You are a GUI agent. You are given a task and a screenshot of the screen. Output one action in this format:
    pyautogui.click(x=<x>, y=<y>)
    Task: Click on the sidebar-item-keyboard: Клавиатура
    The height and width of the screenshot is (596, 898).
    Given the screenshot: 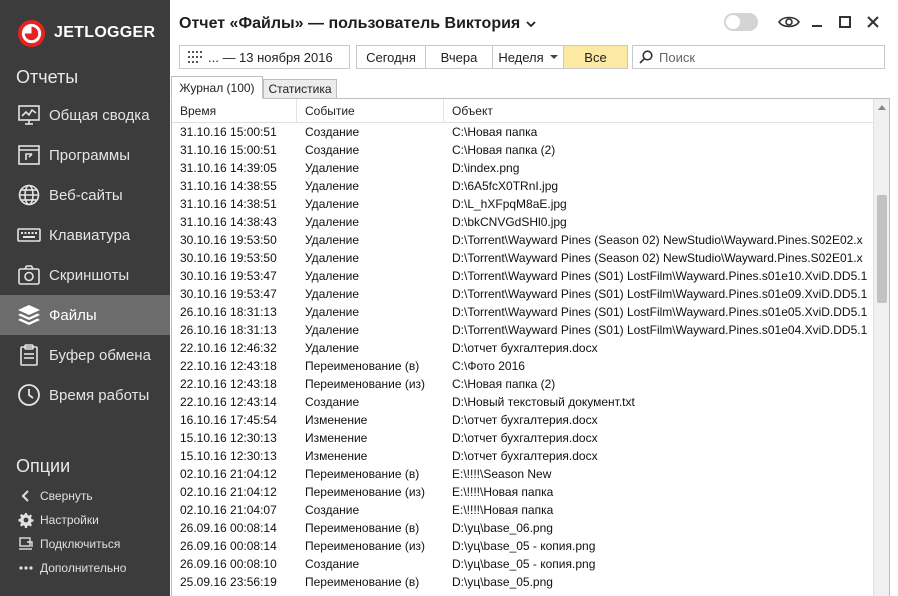 What is the action you would take?
    pyautogui.click(x=85, y=235)
    